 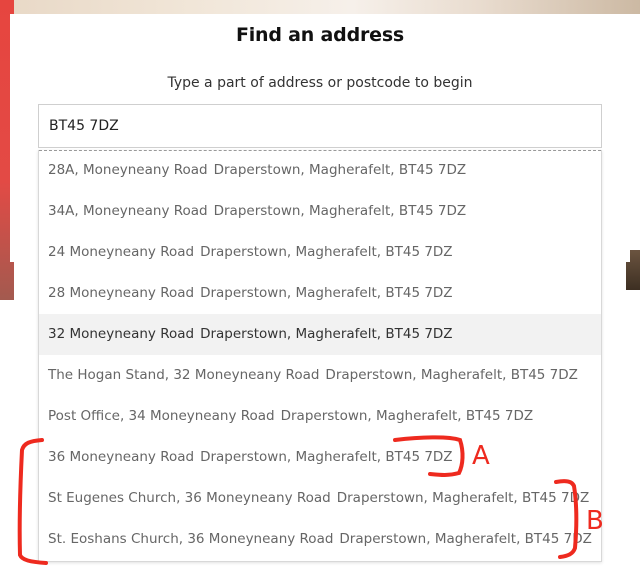 What do you see at coordinates (189, 498) in the screenshot?
I see `address-result-line1: St Eugenes Church, 36 Moneyneany Road` at bounding box center [189, 498].